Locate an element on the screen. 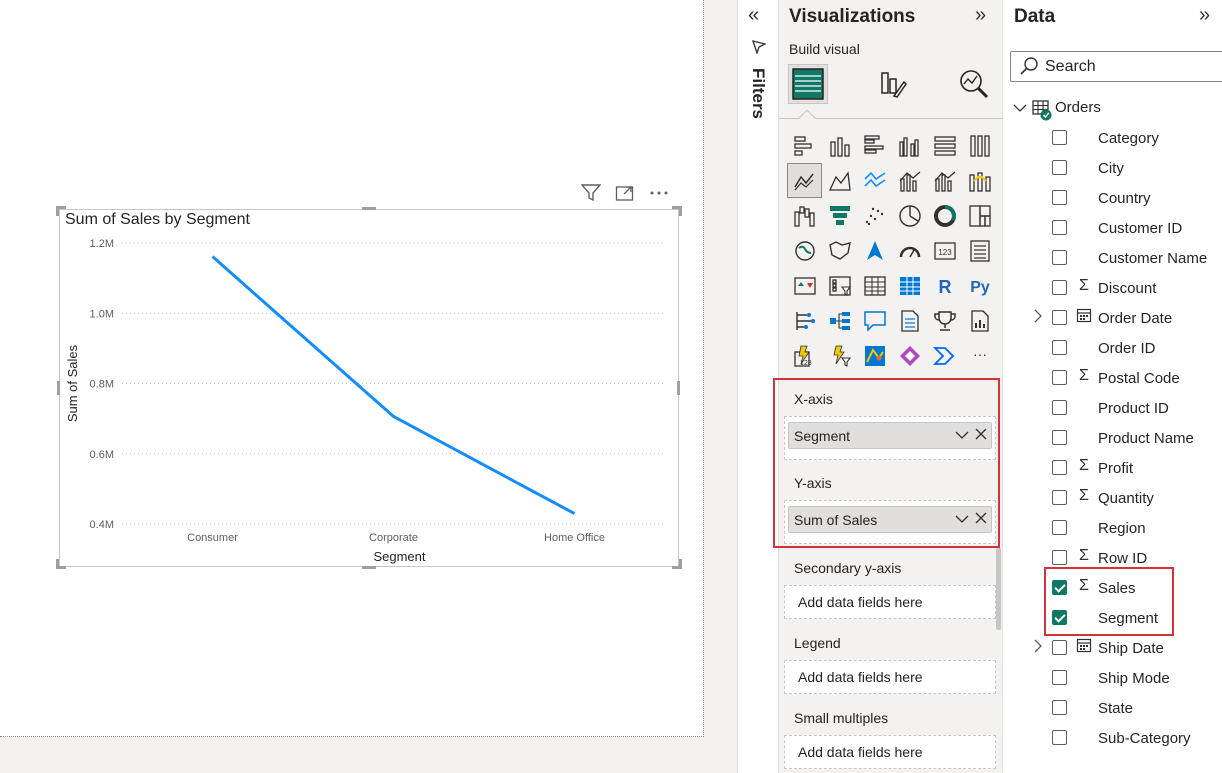 The width and height of the screenshot is (1222, 773). viz-decomposition-tree is located at coordinates (839, 320).